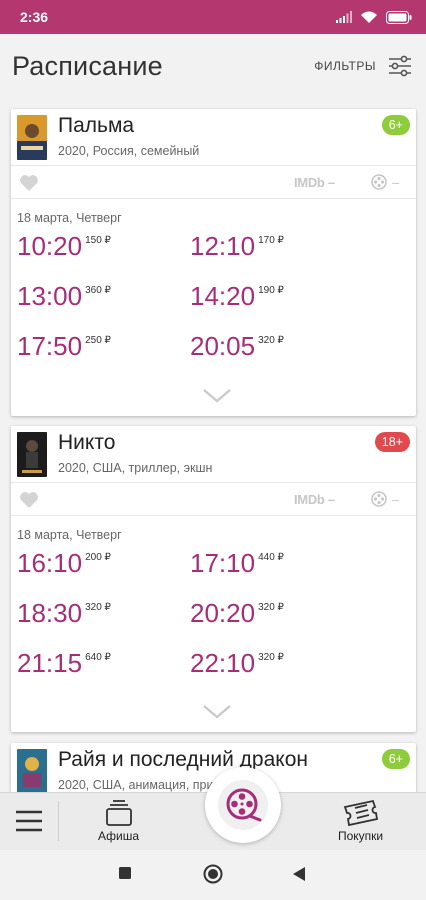  What do you see at coordinates (223, 613) in the screenshot?
I see `showtime-time: 20:20` at bounding box center [223, 613].